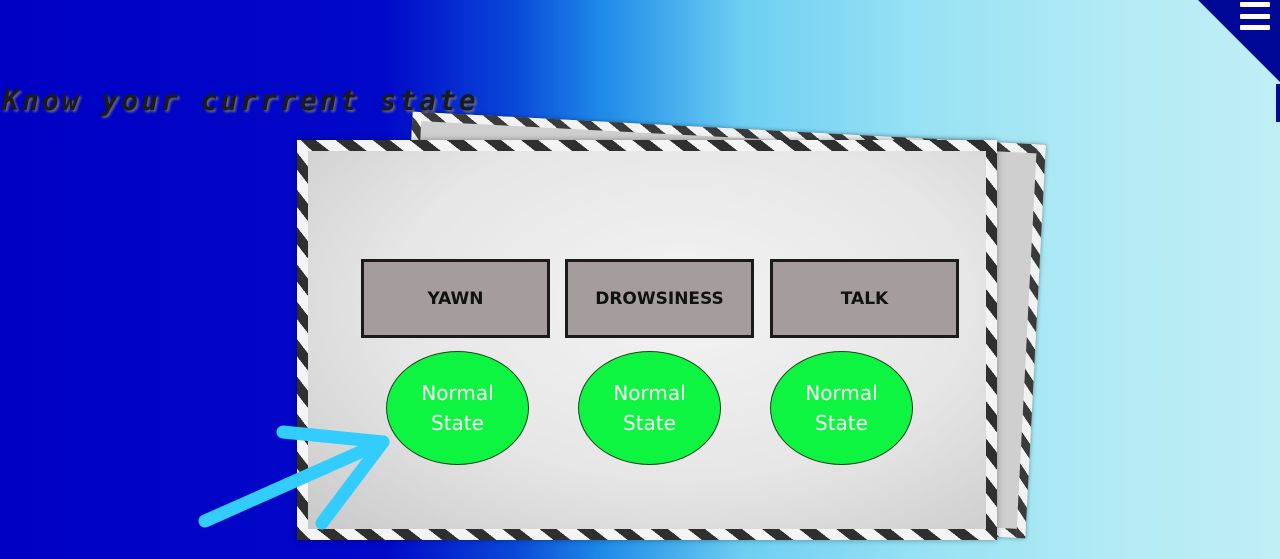 Image resolution: width=1280 pixels, height=559 pixels. Describe the element at coordinates (240, 100) in the screenshot. I see `page-title: Know your currrent state` at that location.